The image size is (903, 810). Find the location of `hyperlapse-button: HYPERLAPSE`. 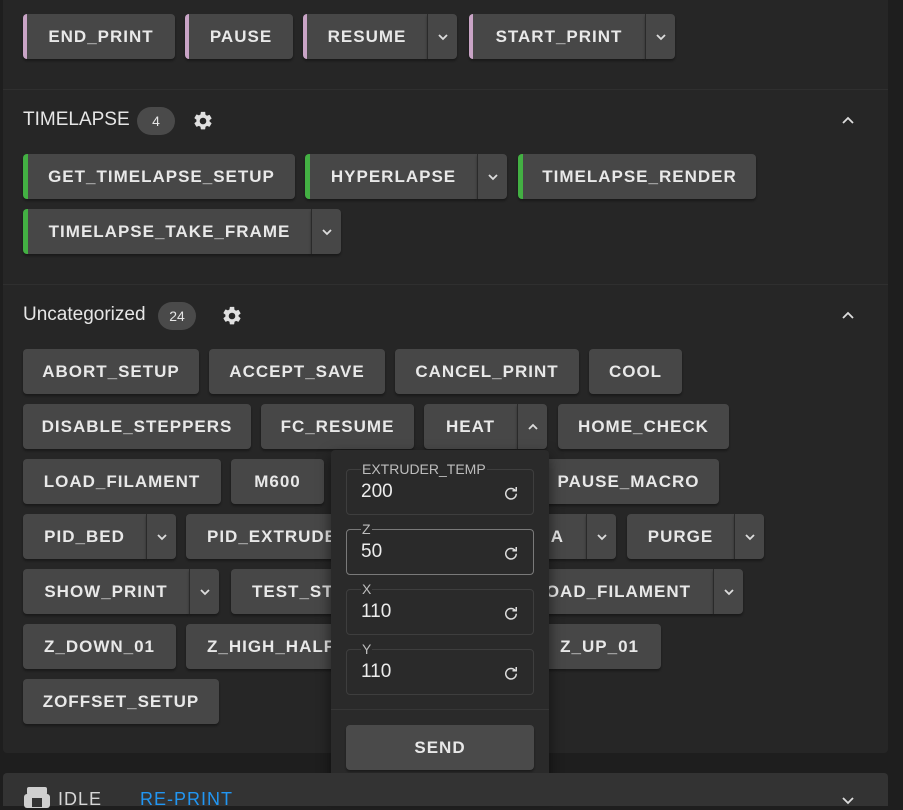

hyperlapse-button: HYPERLAPSE is located at coordinates (391, 176).